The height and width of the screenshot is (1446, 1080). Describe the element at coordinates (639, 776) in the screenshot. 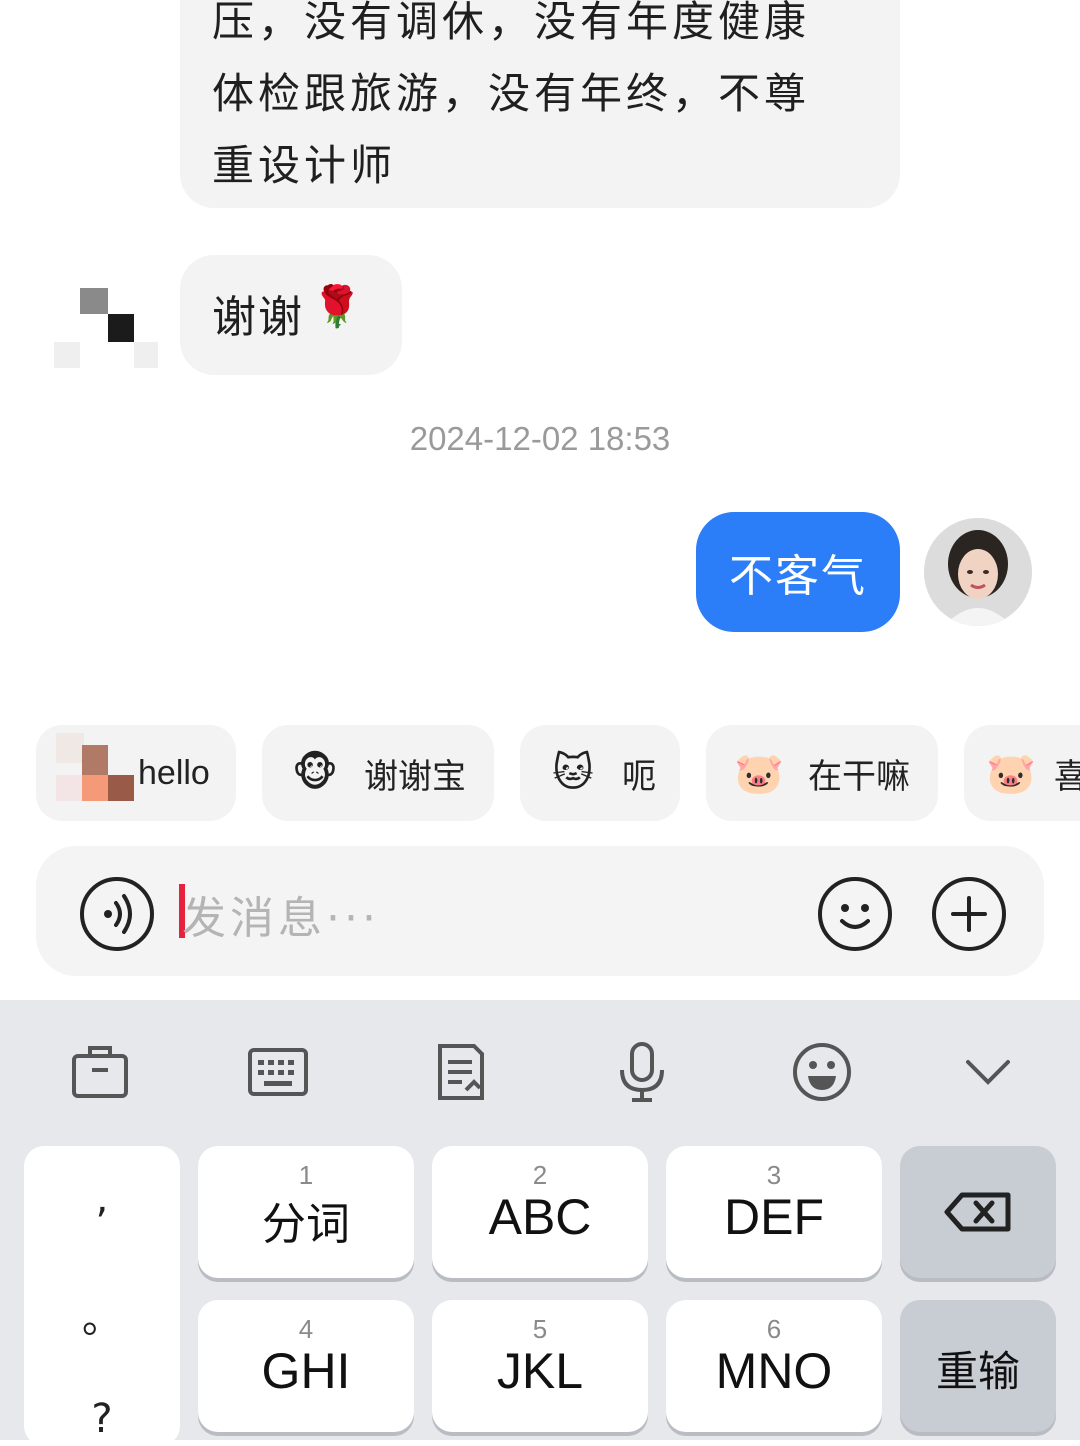

I see `quick-reply-label: 呃` at that location.